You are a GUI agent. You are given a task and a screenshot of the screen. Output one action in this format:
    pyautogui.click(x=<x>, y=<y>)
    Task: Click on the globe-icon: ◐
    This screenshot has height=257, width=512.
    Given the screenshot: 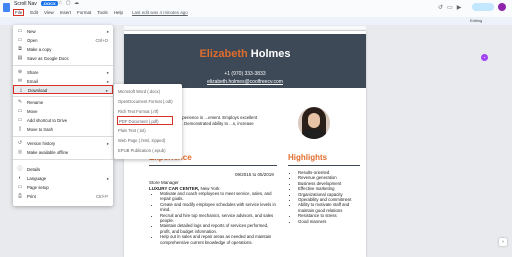 What is the action you would take?
    pyautogui.click(x=20, y=178)
    